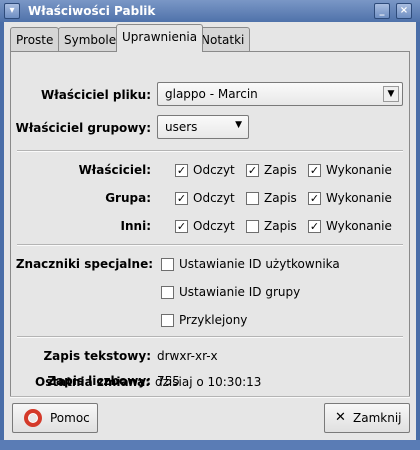  What do you see at coordinates (240, 292) in the screenshot?
I see `setgid-label: Ustawianie ID grupy` at bounding box center [240, 292].